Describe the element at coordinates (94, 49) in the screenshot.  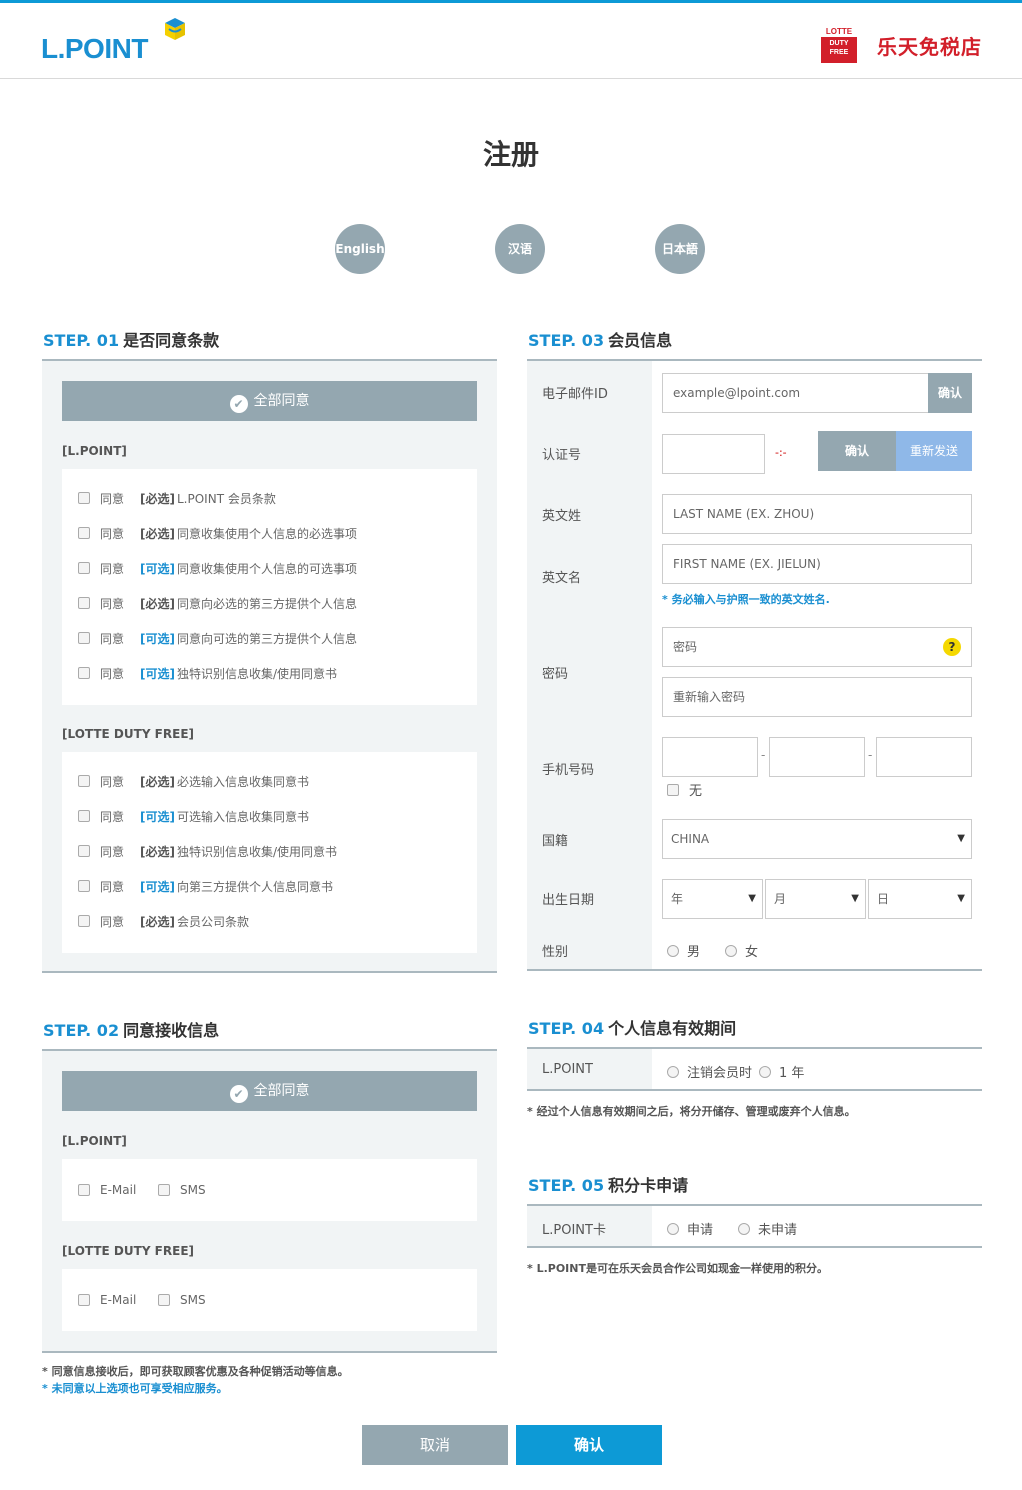
I see `lpoint-logo: L.POINT` at that location.